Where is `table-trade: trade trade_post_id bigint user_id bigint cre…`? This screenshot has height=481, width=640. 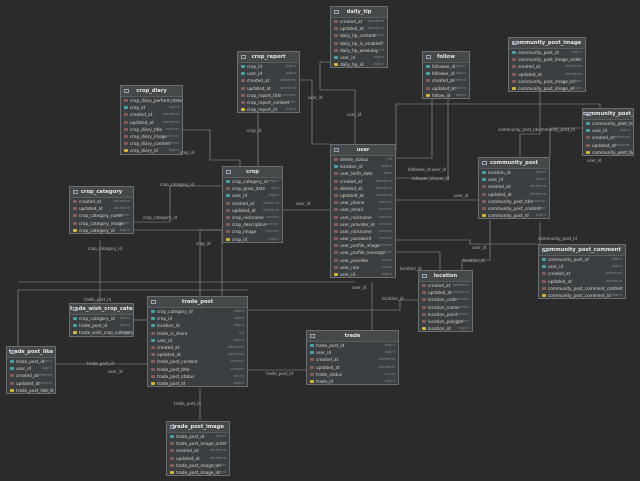
table-trade: trade trade_post_id bigint user_id bigint cre… is located at coordinates (352, 358).